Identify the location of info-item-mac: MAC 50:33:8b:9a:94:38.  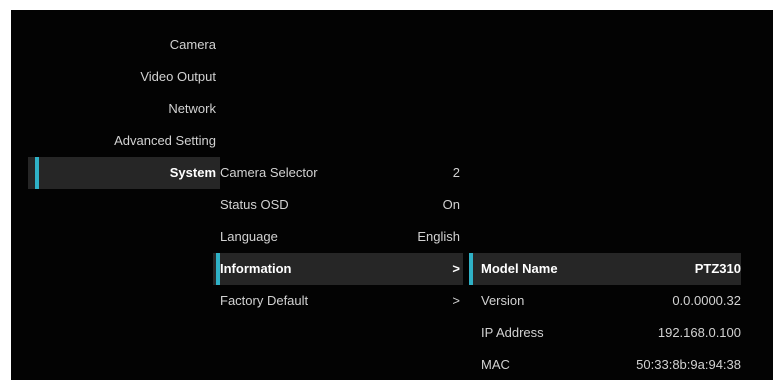
(605, 364).